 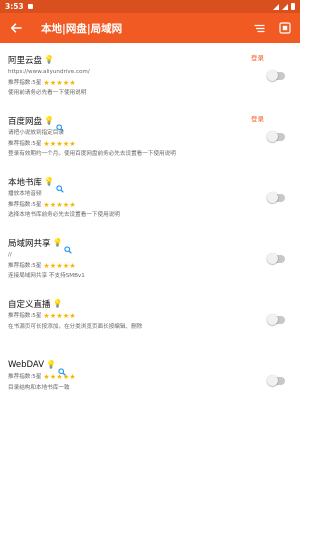 I want to click on notification-icon, so click(x=30, y=6).